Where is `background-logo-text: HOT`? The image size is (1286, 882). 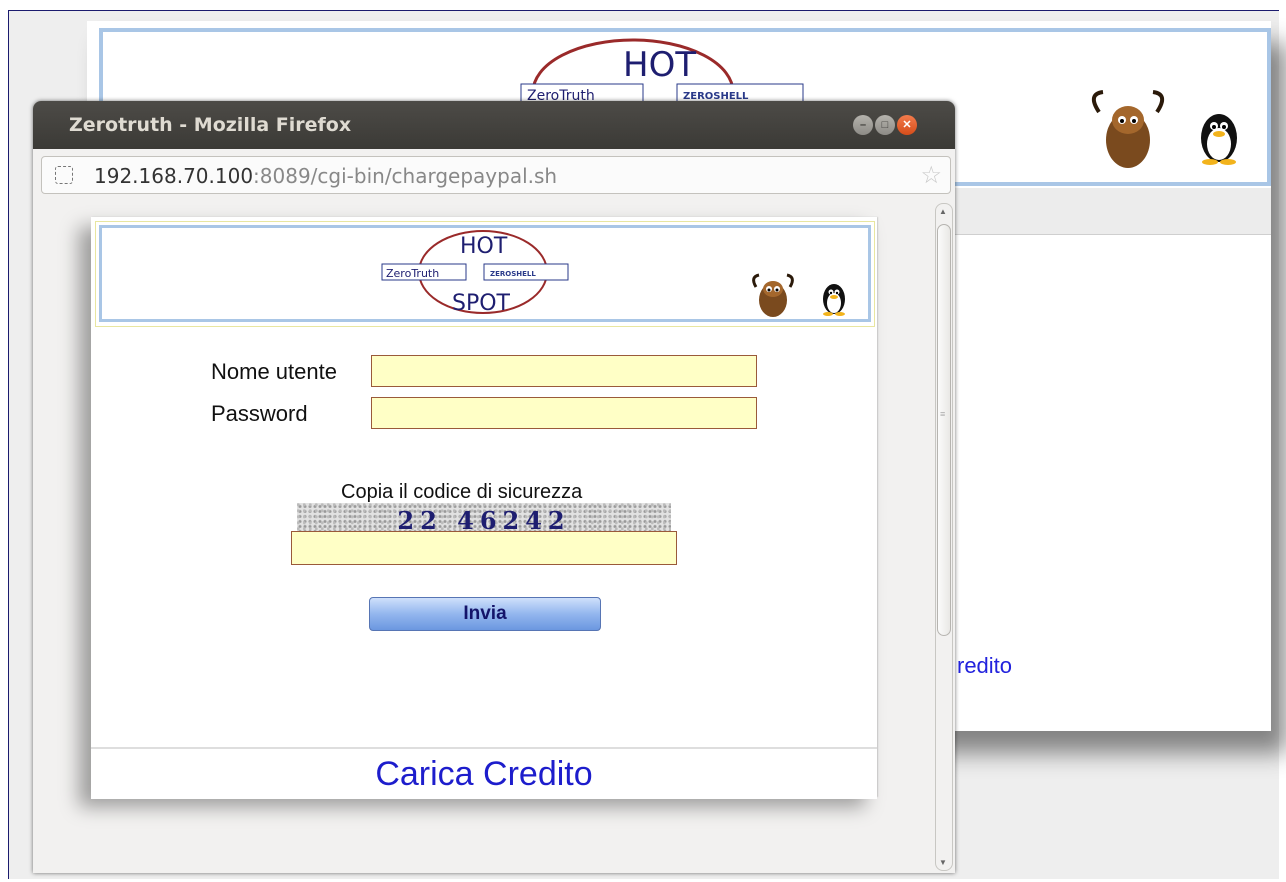
background-logo-text: HOT is located at coordinates (659, 65).